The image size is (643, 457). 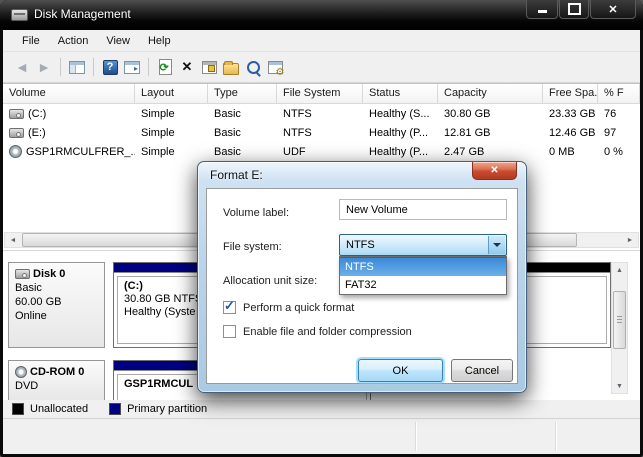 What do you see at coordinates (619, 94) in the screenshot?
I see `column-header-percent-free: % F` at bounding box center [619, 94].